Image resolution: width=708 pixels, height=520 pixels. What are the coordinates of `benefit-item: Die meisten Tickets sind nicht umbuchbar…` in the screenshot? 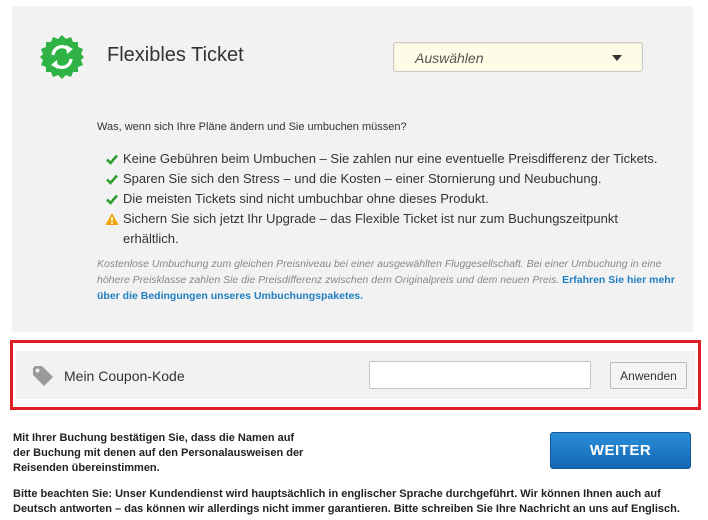 It's located at (390, 199).